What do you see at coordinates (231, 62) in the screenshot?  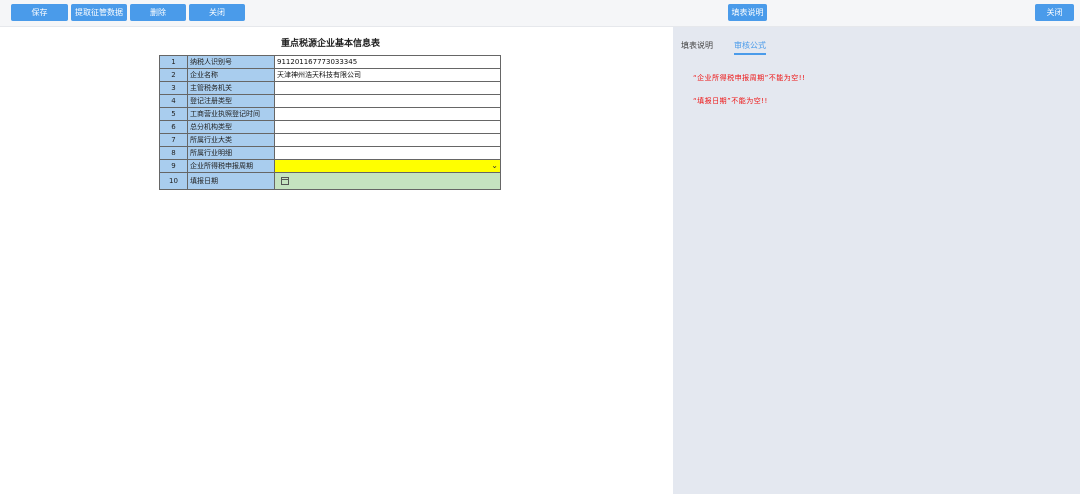 I see `row-label: 纳税人识别号` at bounding box center [231, 62].